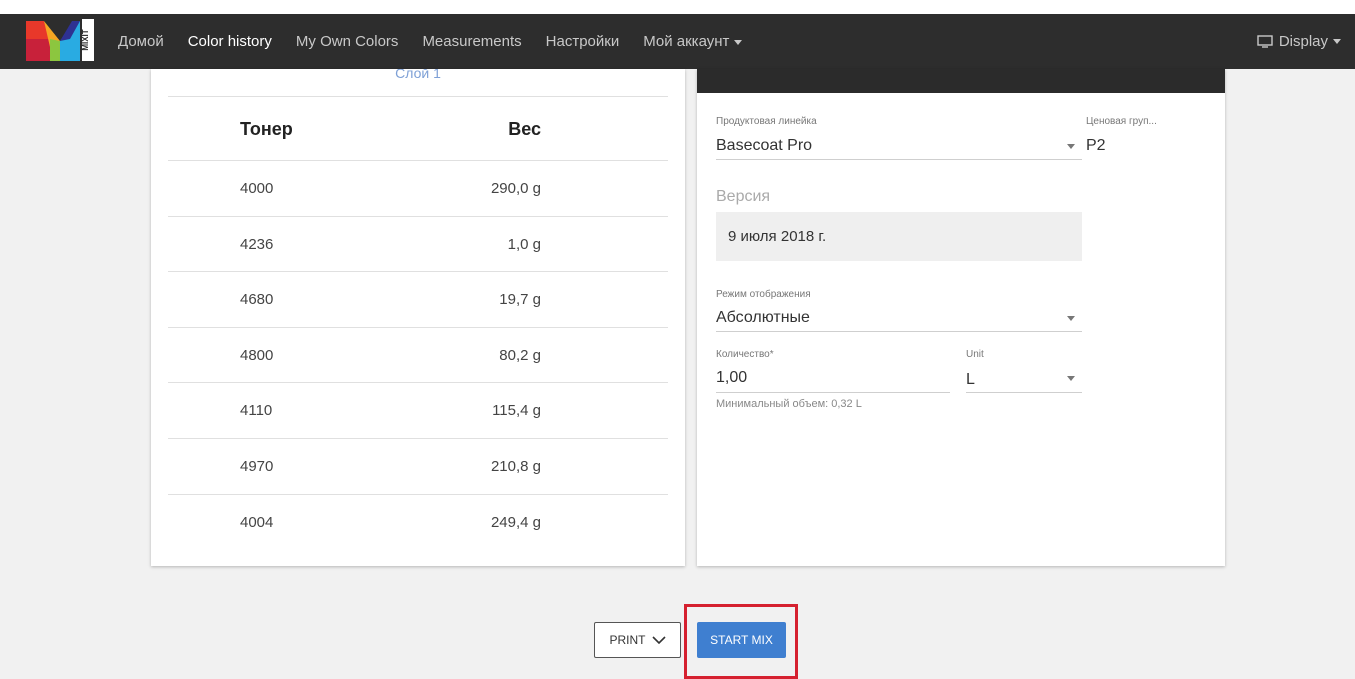 Image resolution: width=1355 pixels, height=679 pixels. I want to click on toner-cell: 4680, so click(257, 300).